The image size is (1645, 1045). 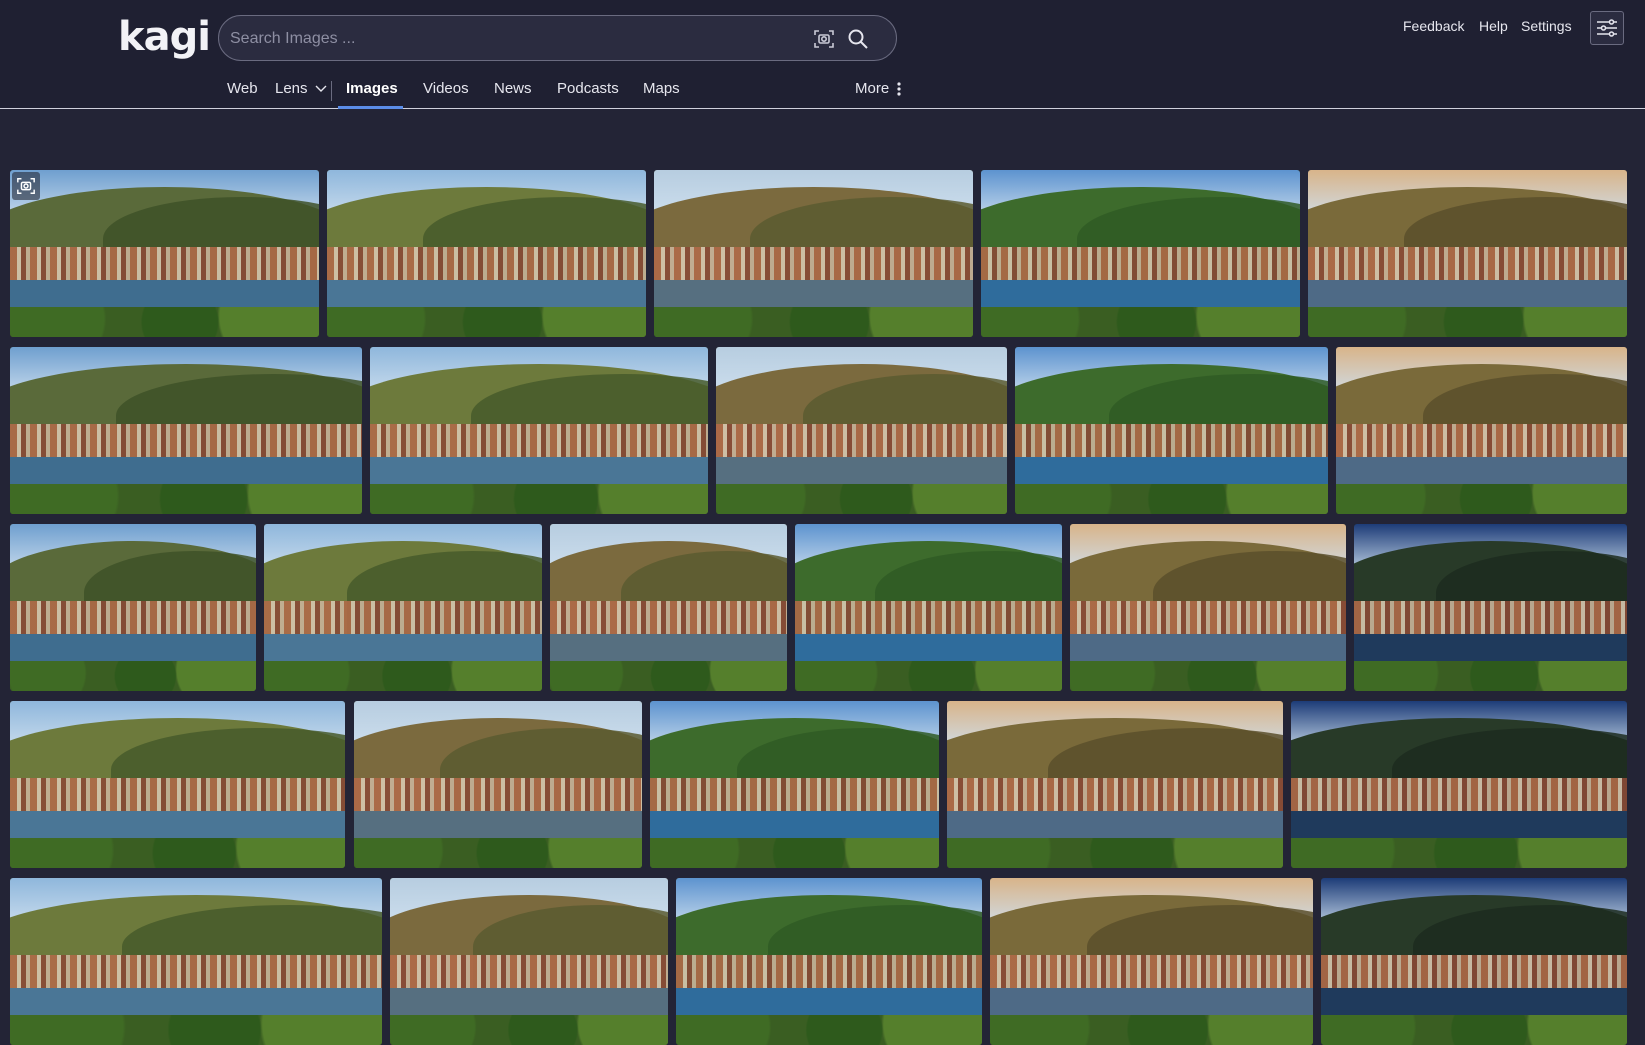 What do you see at coordinates (661, 88) in the screenshot?
I see `tab-maps: Maps` at bounding box center [661, 88].